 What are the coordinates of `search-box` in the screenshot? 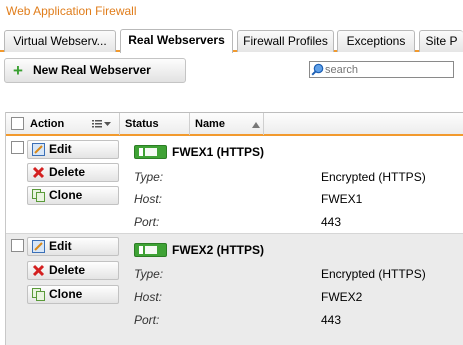 It's located at (381, 69).